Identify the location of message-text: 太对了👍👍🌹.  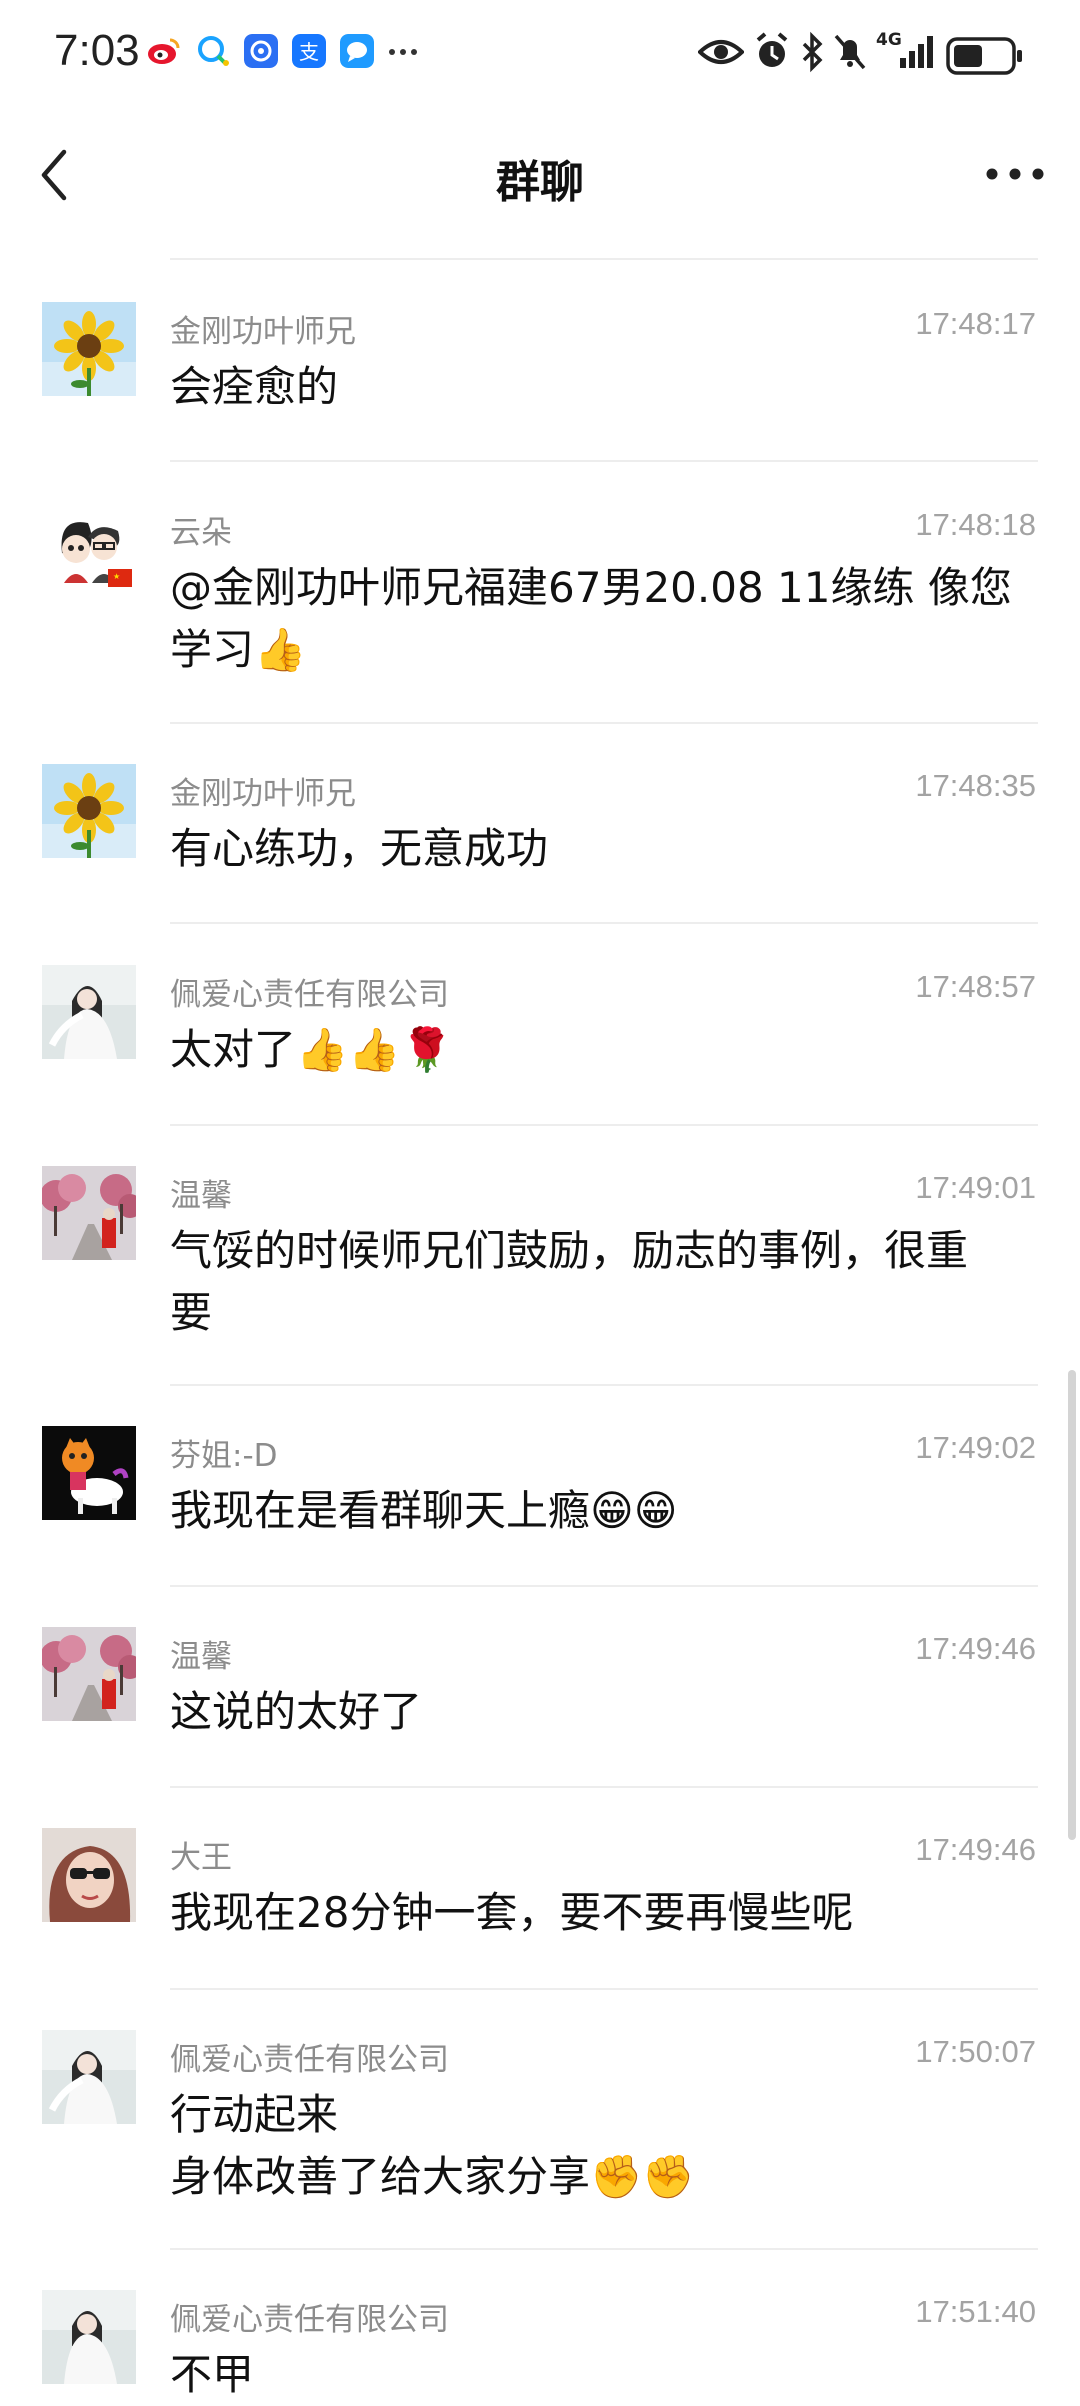
(311, 1049).